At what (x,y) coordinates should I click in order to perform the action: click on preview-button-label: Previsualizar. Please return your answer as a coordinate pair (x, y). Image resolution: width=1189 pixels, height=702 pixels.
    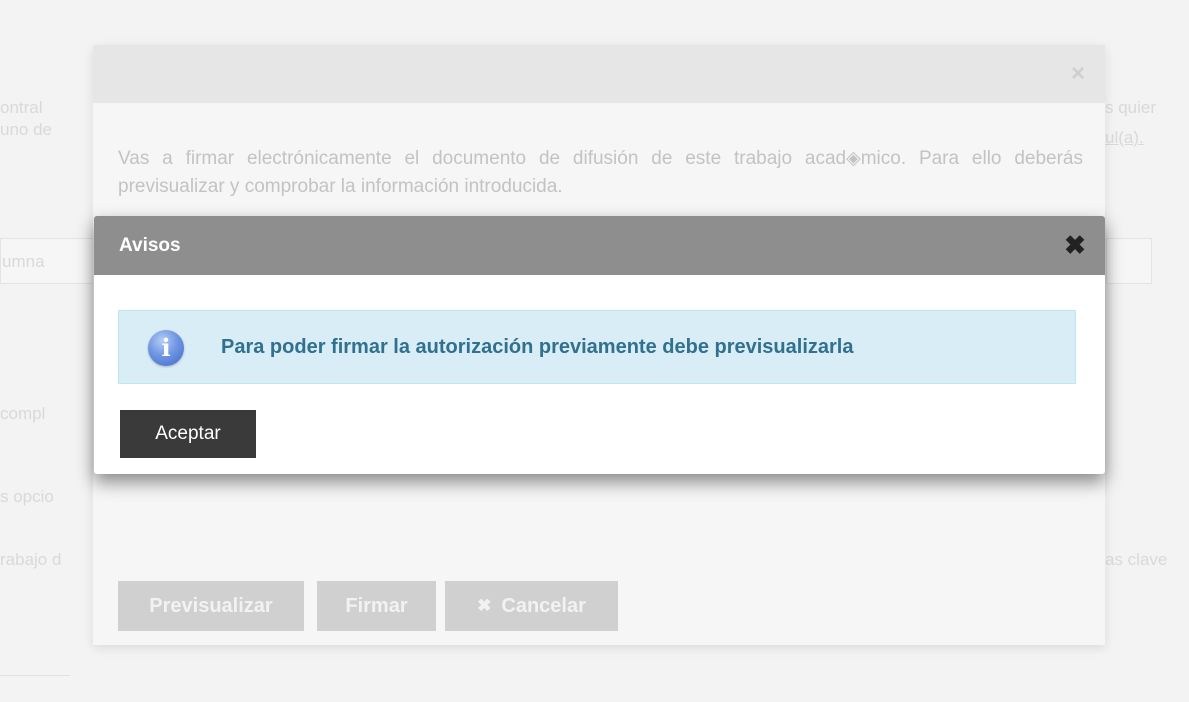
    Looking at the image, I should click on (211, 605).